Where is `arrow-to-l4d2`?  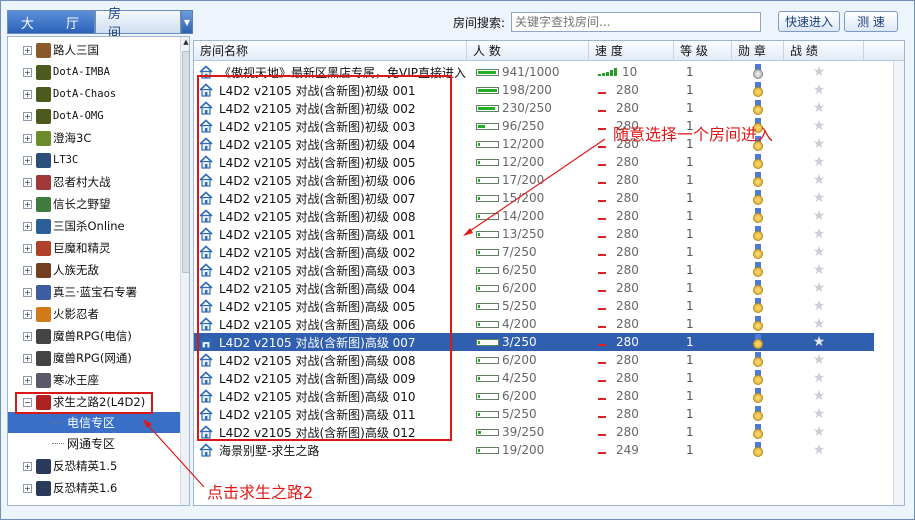
arrow-to-l4d2 is located at coordinates (175, 455).